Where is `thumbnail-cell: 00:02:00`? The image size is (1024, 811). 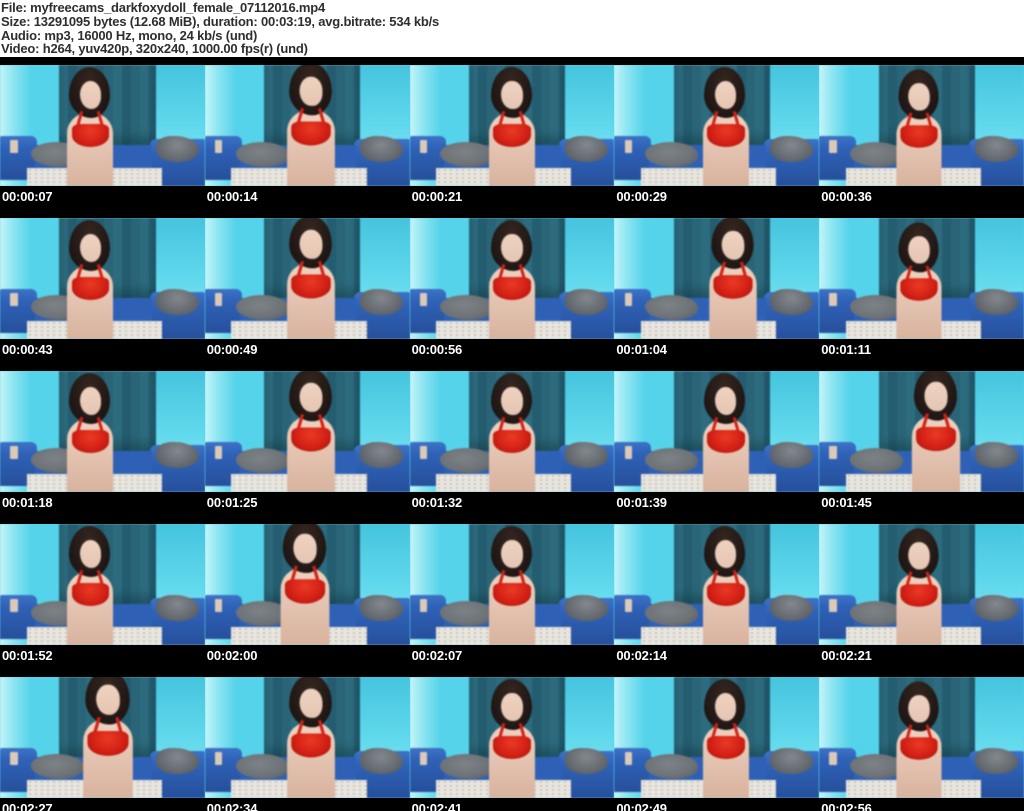
thumbnail-cell: 00:02:00 is located at coordinates (307, 596).